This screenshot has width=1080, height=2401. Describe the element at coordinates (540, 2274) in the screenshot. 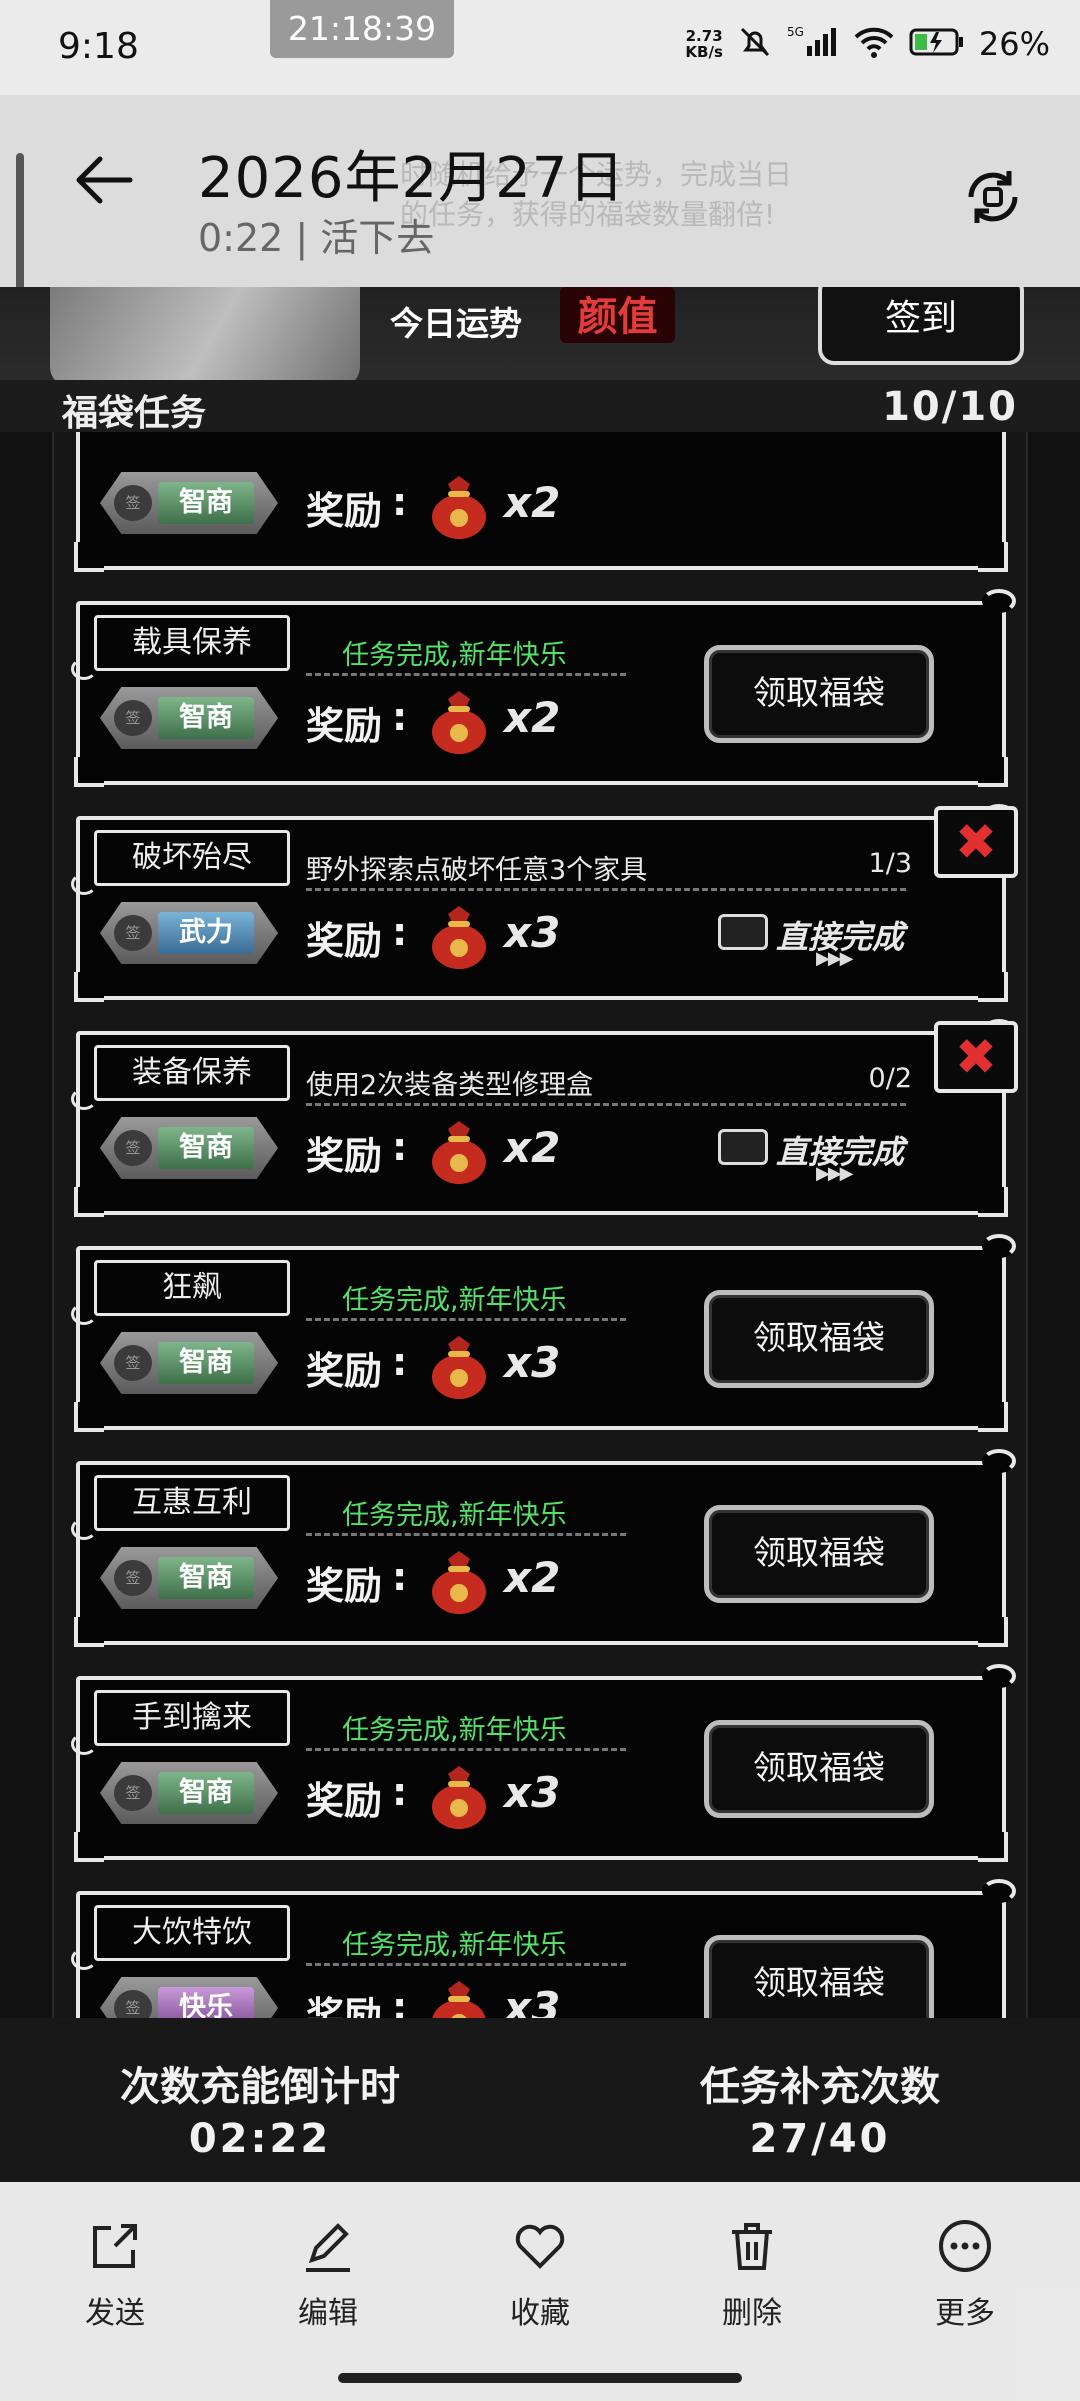

I see `favorite-button: 收藏` at that location.